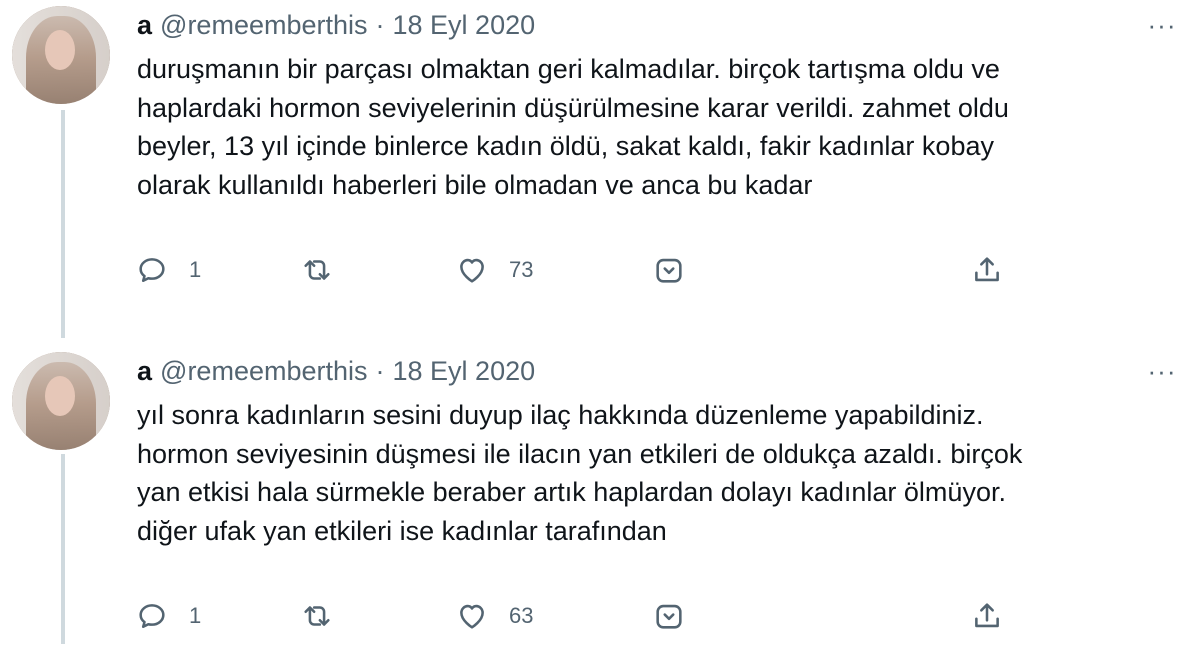  What do you see at coordinates (494, 270) in the screenshot?
I see `like-button: 73` at bounding box center [494, 270].